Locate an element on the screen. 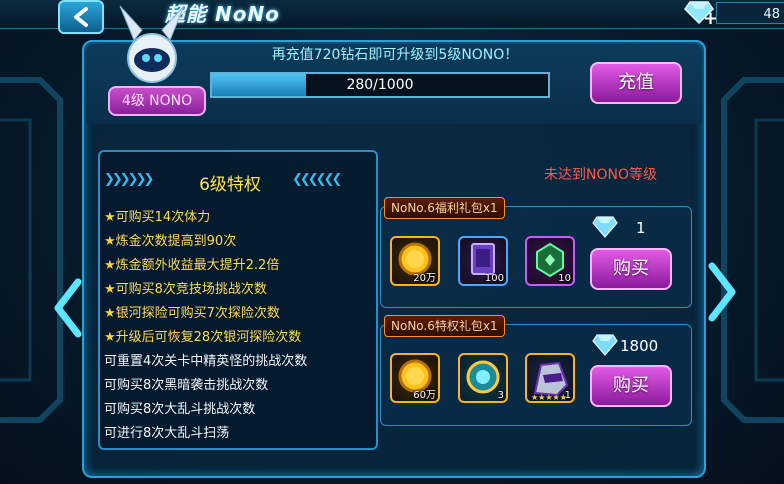 This screenshot has height=484, width=784. privilege-text: 可购买8次黑暗袭击挑战次数 is located at coordinates (186, 385).